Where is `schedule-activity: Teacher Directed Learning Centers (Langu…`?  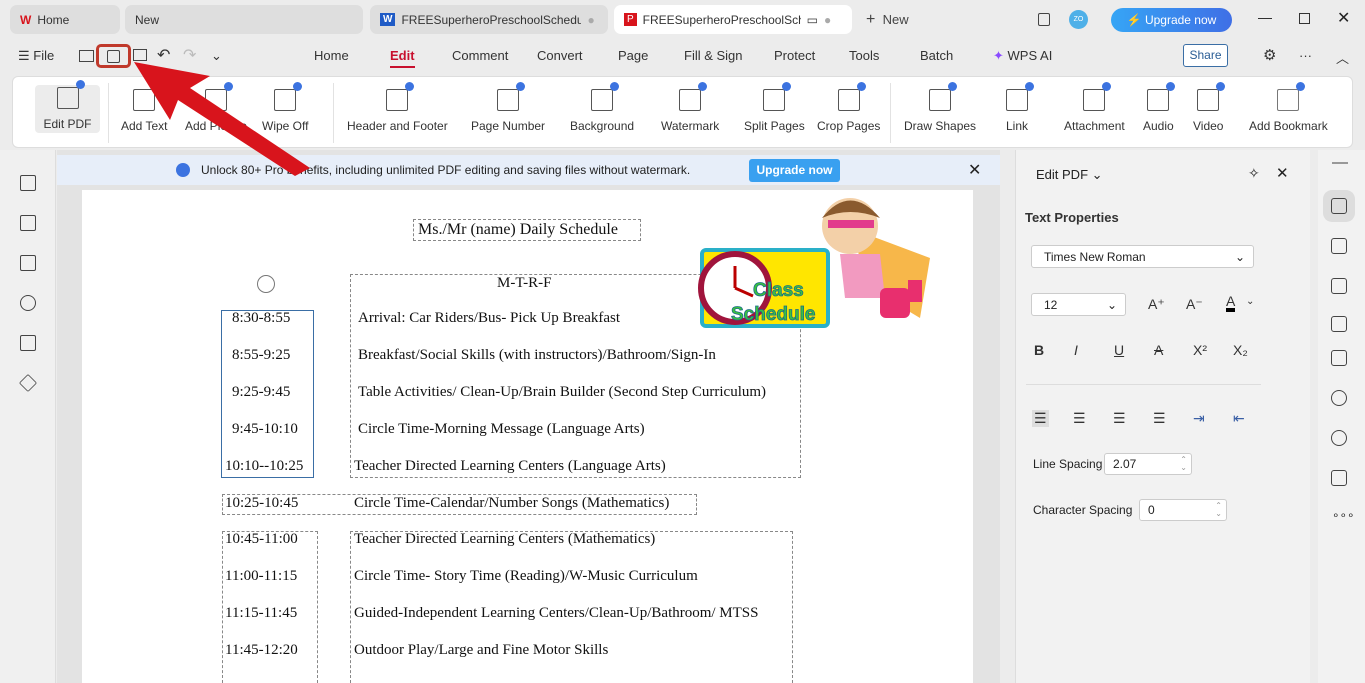 schedule-activity: Teacher Directed Learning Centers (Langu… is located at coordinates (510, 466).